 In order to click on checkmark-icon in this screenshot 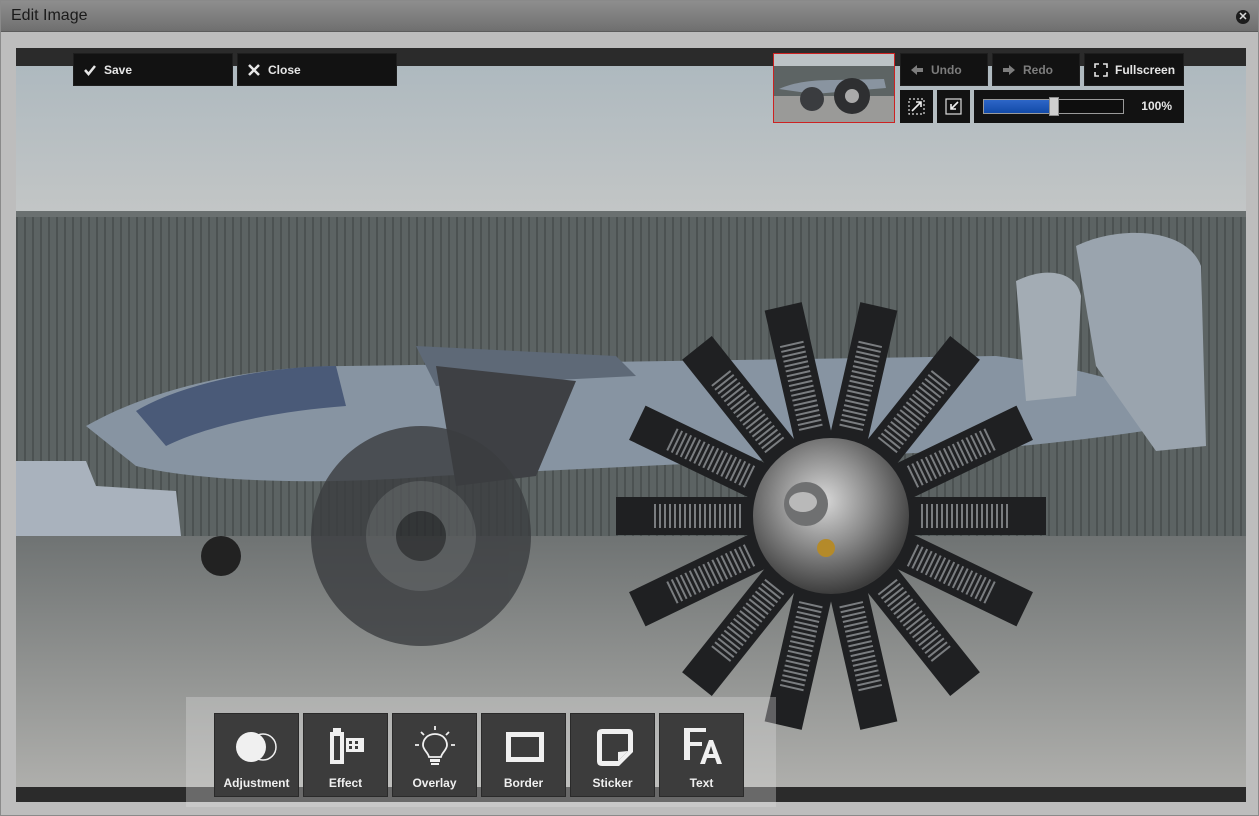, I will do `click(90, 70)`.